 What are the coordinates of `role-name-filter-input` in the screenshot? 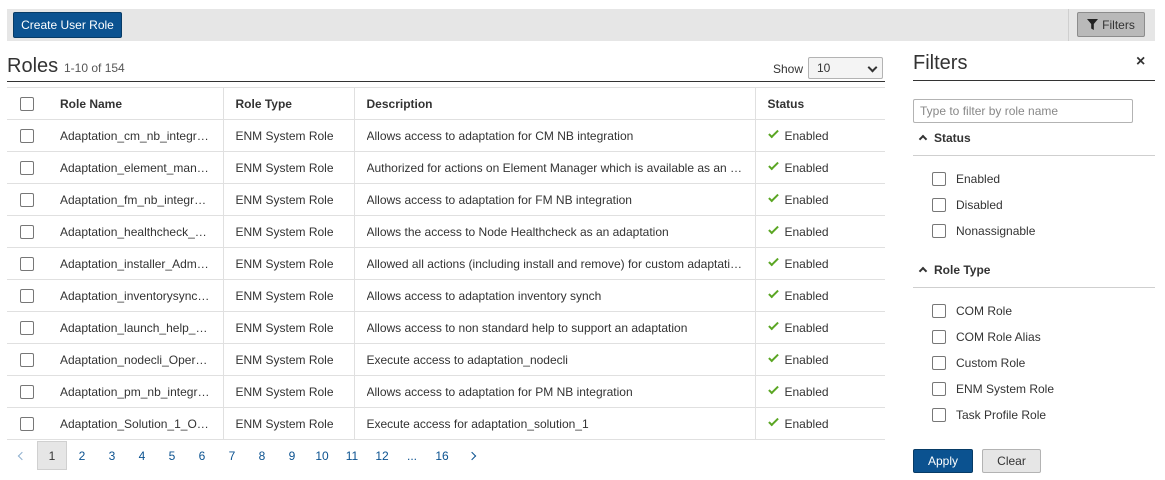 It's located at (1023, 111).